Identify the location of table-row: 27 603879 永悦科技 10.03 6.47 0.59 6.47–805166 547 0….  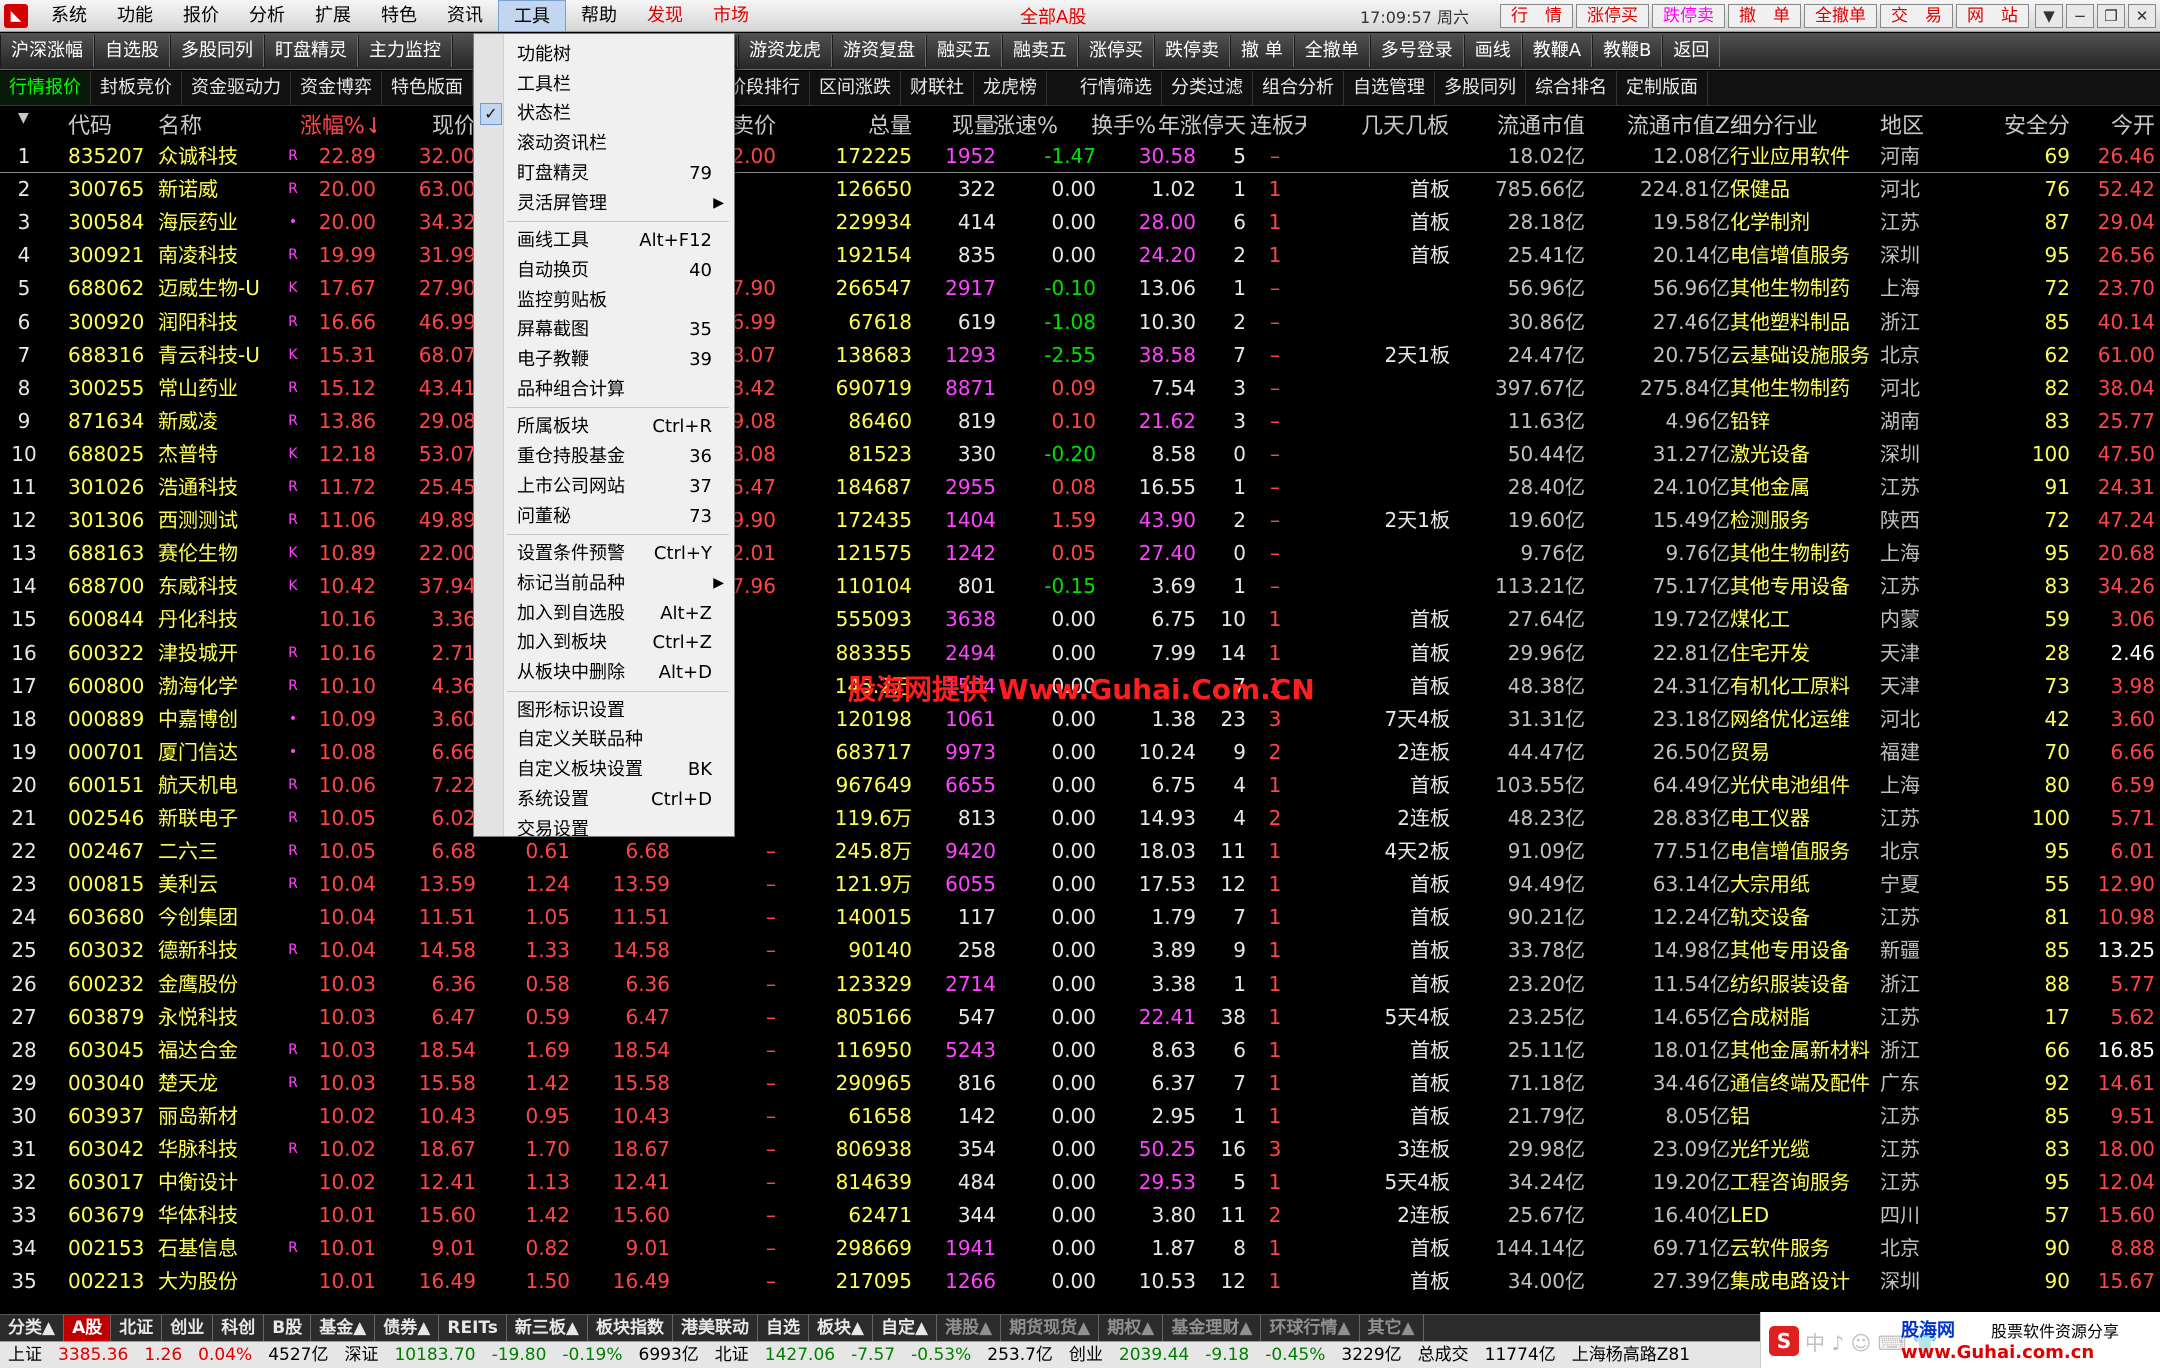
(1080, 1017).